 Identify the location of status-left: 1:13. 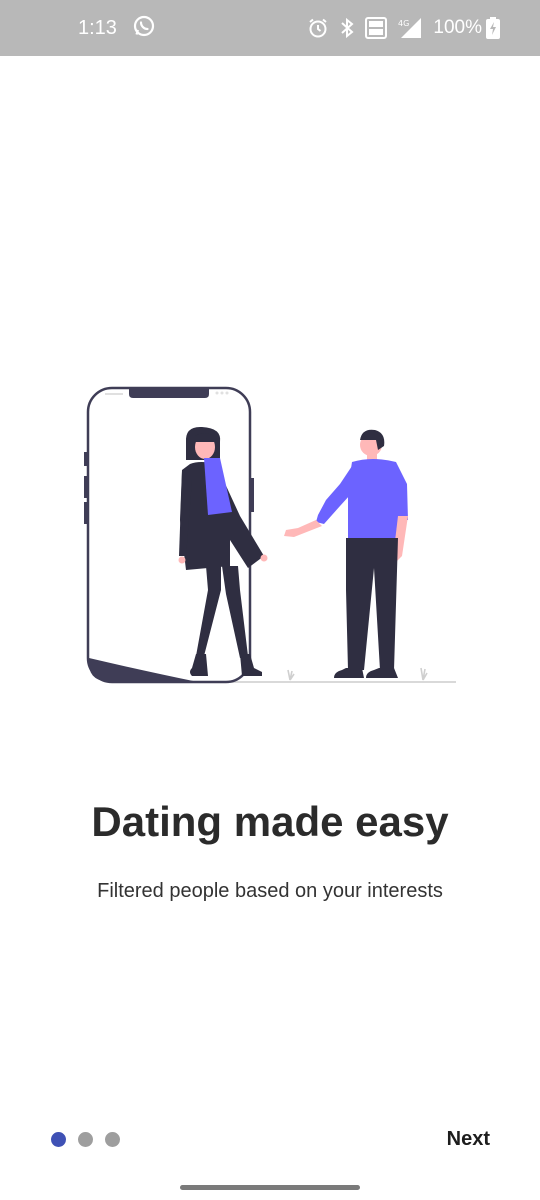
(116, 28).